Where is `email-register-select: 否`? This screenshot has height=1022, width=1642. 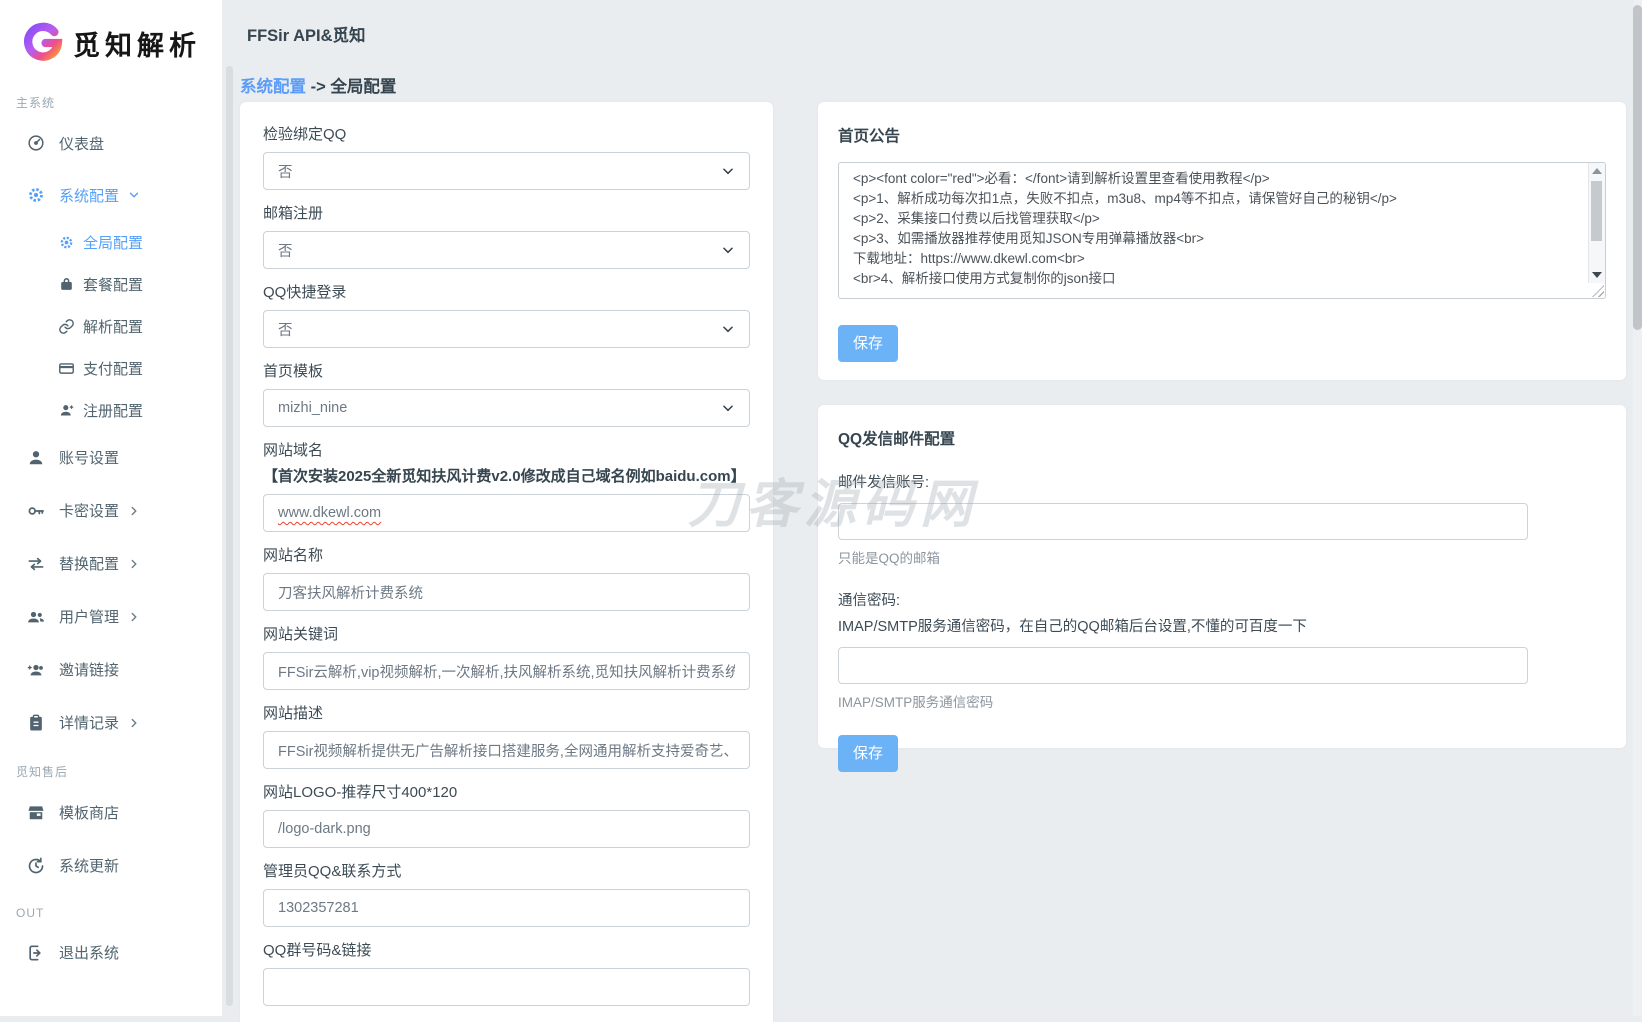
email-register-select: 否 is located at coordinates (506, 250).